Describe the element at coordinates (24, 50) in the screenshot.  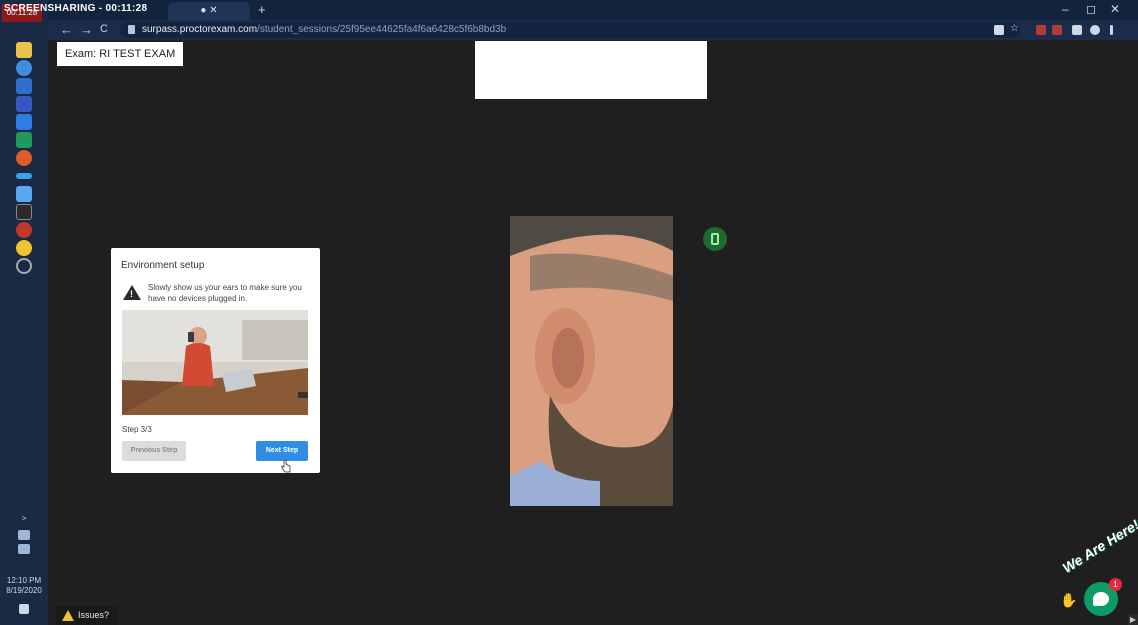
I see `file-explorer-icon` at that location.